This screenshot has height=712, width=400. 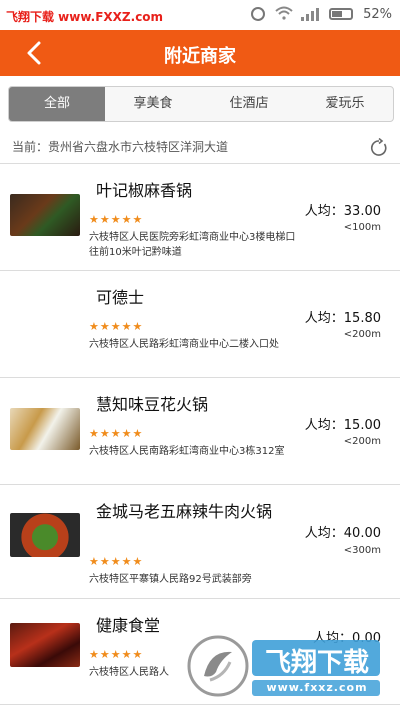 I want to click on merchant-address: 六枝特区人民医院旁彩虹湾商业中心3楼电梯口往前10米叶记黔味道, so click(x=192, y=245).